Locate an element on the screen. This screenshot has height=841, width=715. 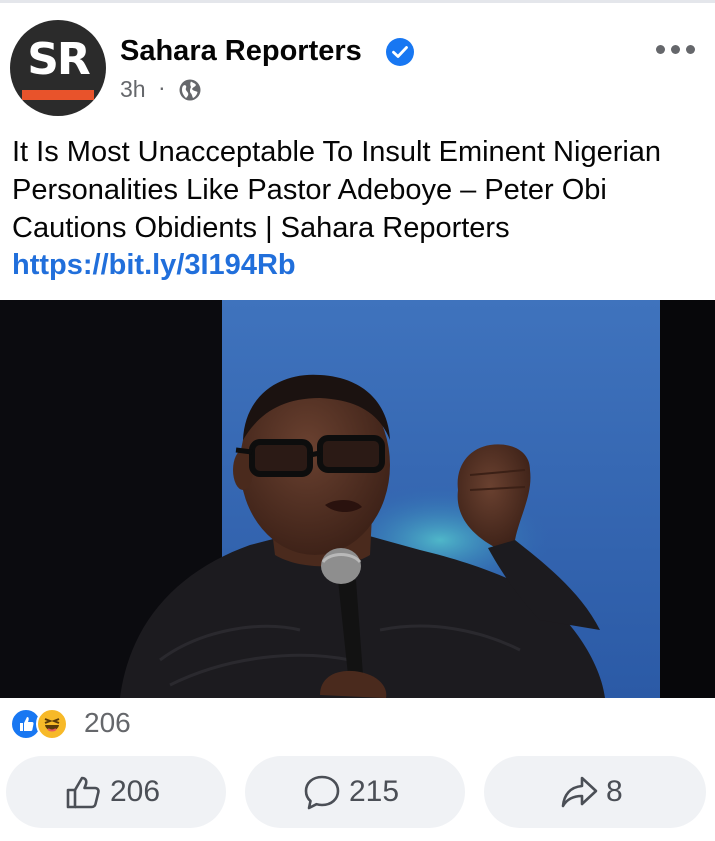
post-header: SR Sahara Reporters 3h · is located at coordinates (357, 60).